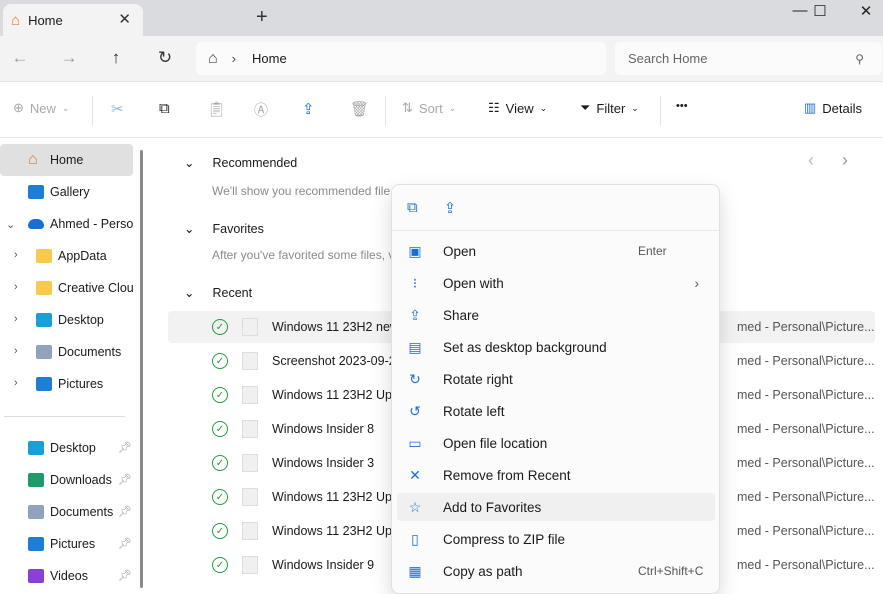  Describe the element at coordinates (748, 58) in the screenshot. I see `search-input: Search Home ⚲` at that location.